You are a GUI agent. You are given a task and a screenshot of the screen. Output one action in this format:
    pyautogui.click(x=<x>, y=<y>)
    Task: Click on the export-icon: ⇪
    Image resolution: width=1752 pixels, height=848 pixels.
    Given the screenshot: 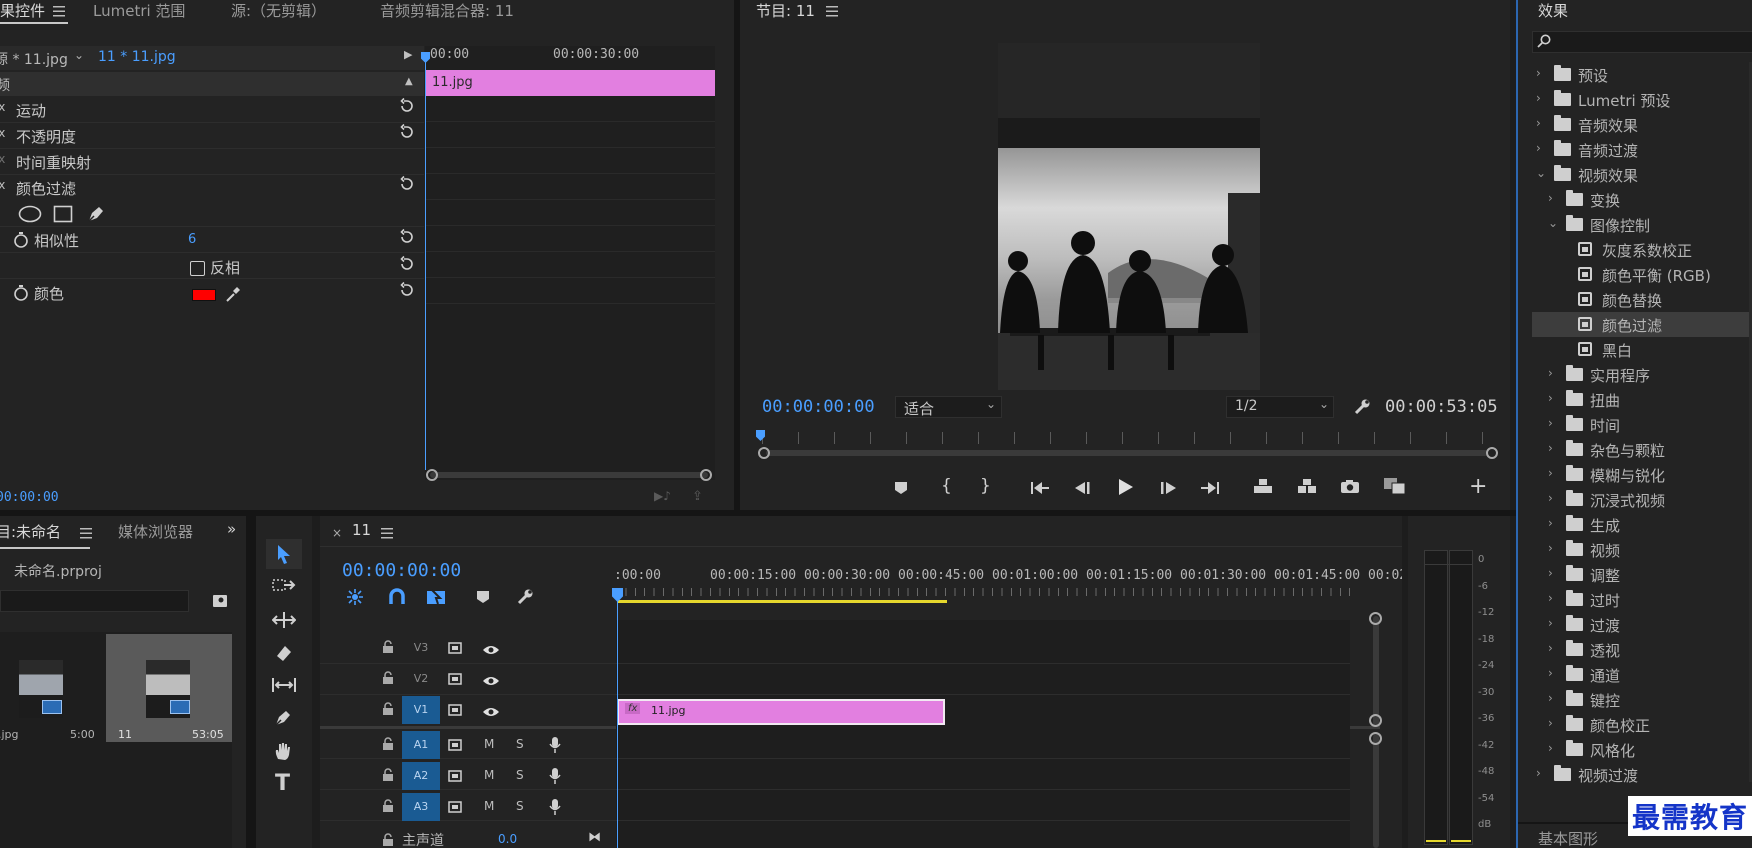 What is the action you would take?
    pyautogui.click(x=697, y=496)
    